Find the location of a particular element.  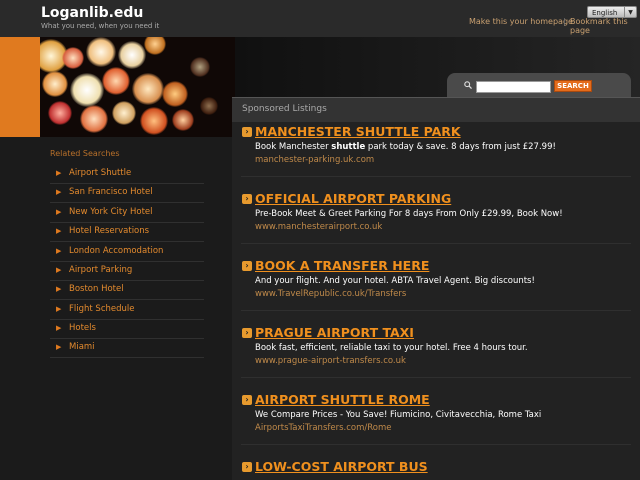

ad-url-link: manchester-parking.uk.com is located at coordinates (314, 160).